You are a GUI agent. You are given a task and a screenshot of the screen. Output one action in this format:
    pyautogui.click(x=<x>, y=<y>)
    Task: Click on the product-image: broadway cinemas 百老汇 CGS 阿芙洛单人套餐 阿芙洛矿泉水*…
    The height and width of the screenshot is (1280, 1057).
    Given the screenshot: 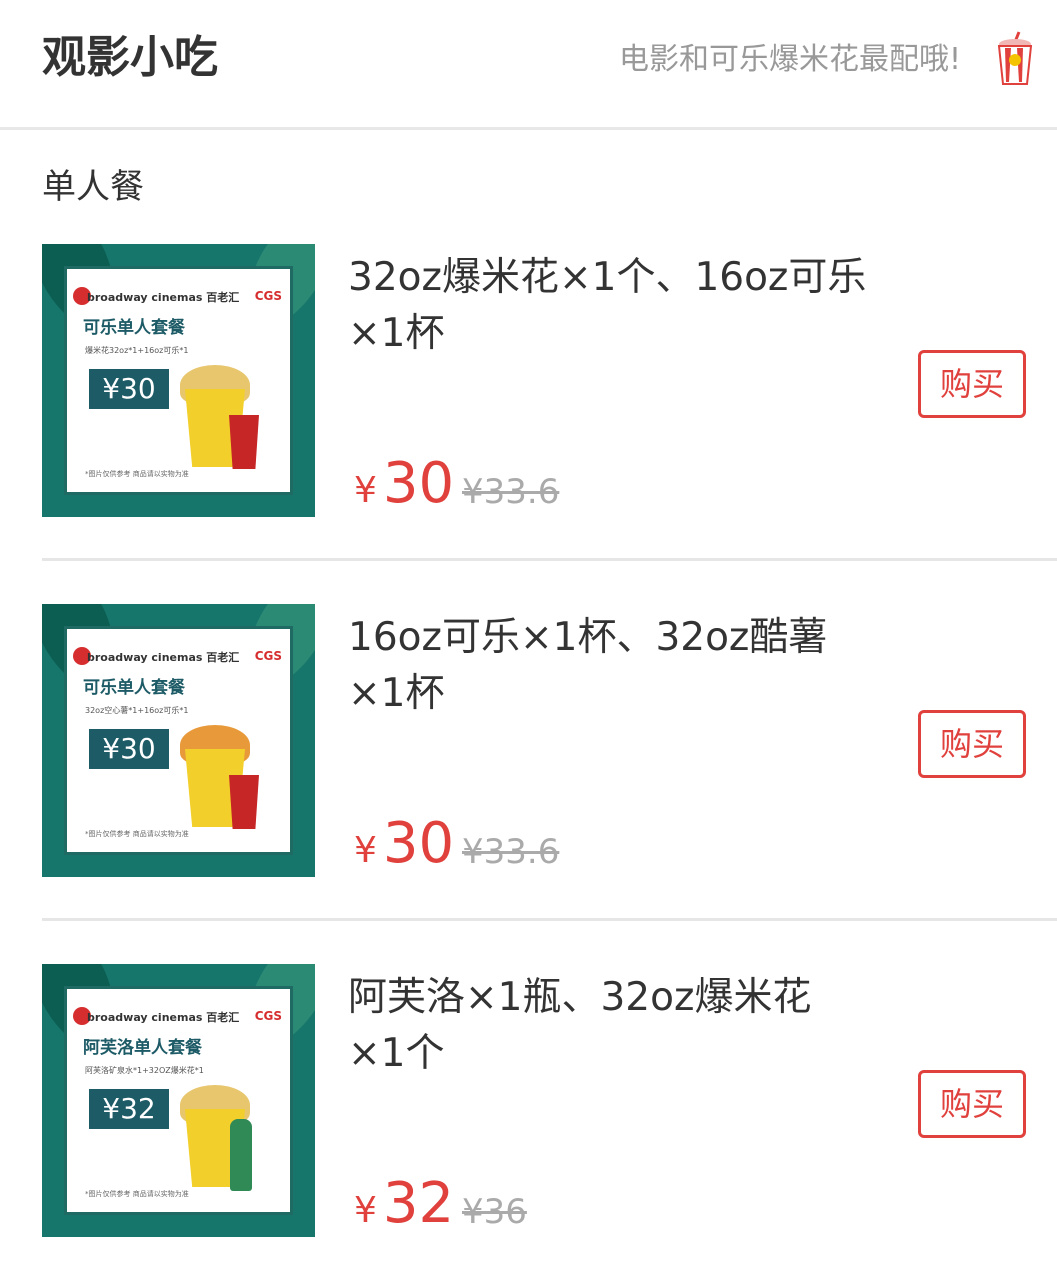 What is the action you would take?
    pyautogui.click(x=178, y=1100)
    